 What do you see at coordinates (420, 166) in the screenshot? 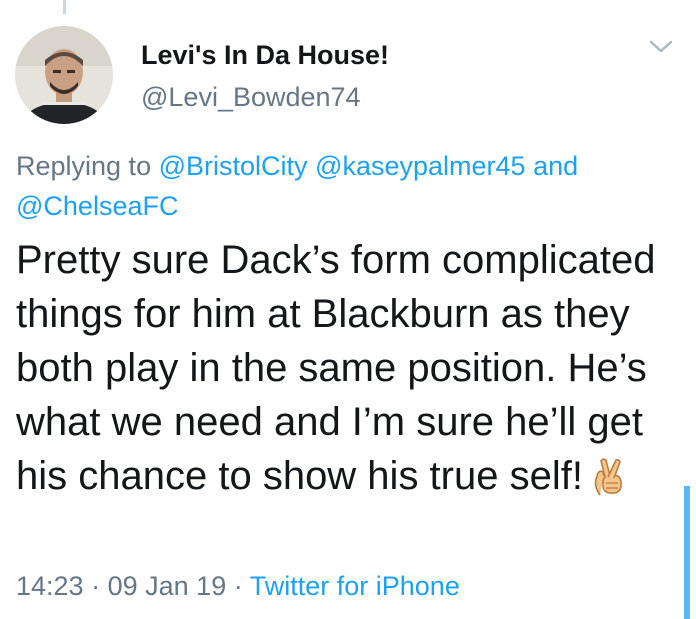
I see `mention-kaseypalmer45: @kaseypalmer45` at bounding box center [420, 166].